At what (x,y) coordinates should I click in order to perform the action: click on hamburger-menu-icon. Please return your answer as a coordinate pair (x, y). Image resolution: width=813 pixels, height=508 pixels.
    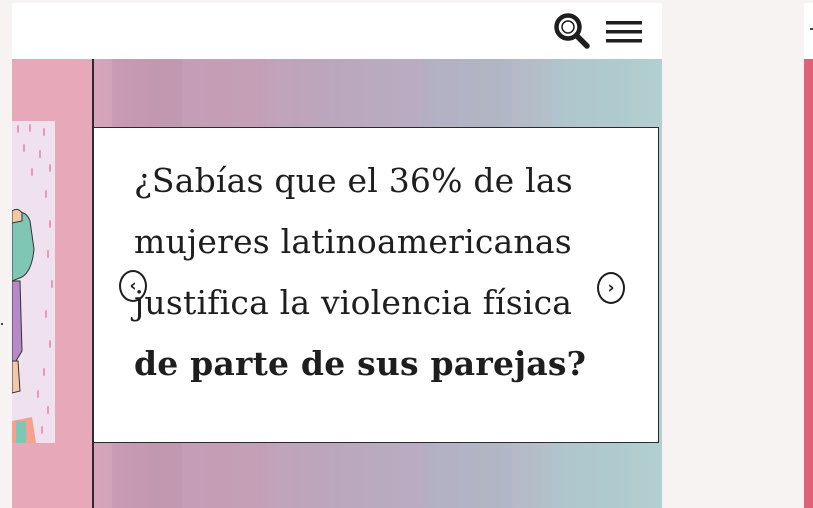
    Looking at the image, I should click on (624, 32).